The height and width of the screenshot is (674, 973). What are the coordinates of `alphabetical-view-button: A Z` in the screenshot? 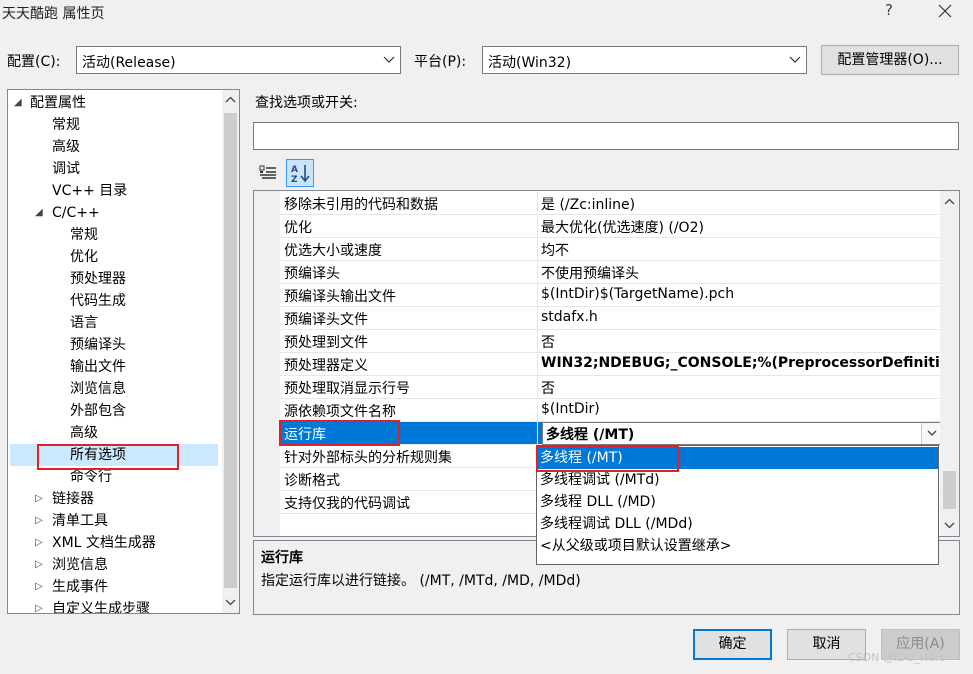 It's located at (300, 173).